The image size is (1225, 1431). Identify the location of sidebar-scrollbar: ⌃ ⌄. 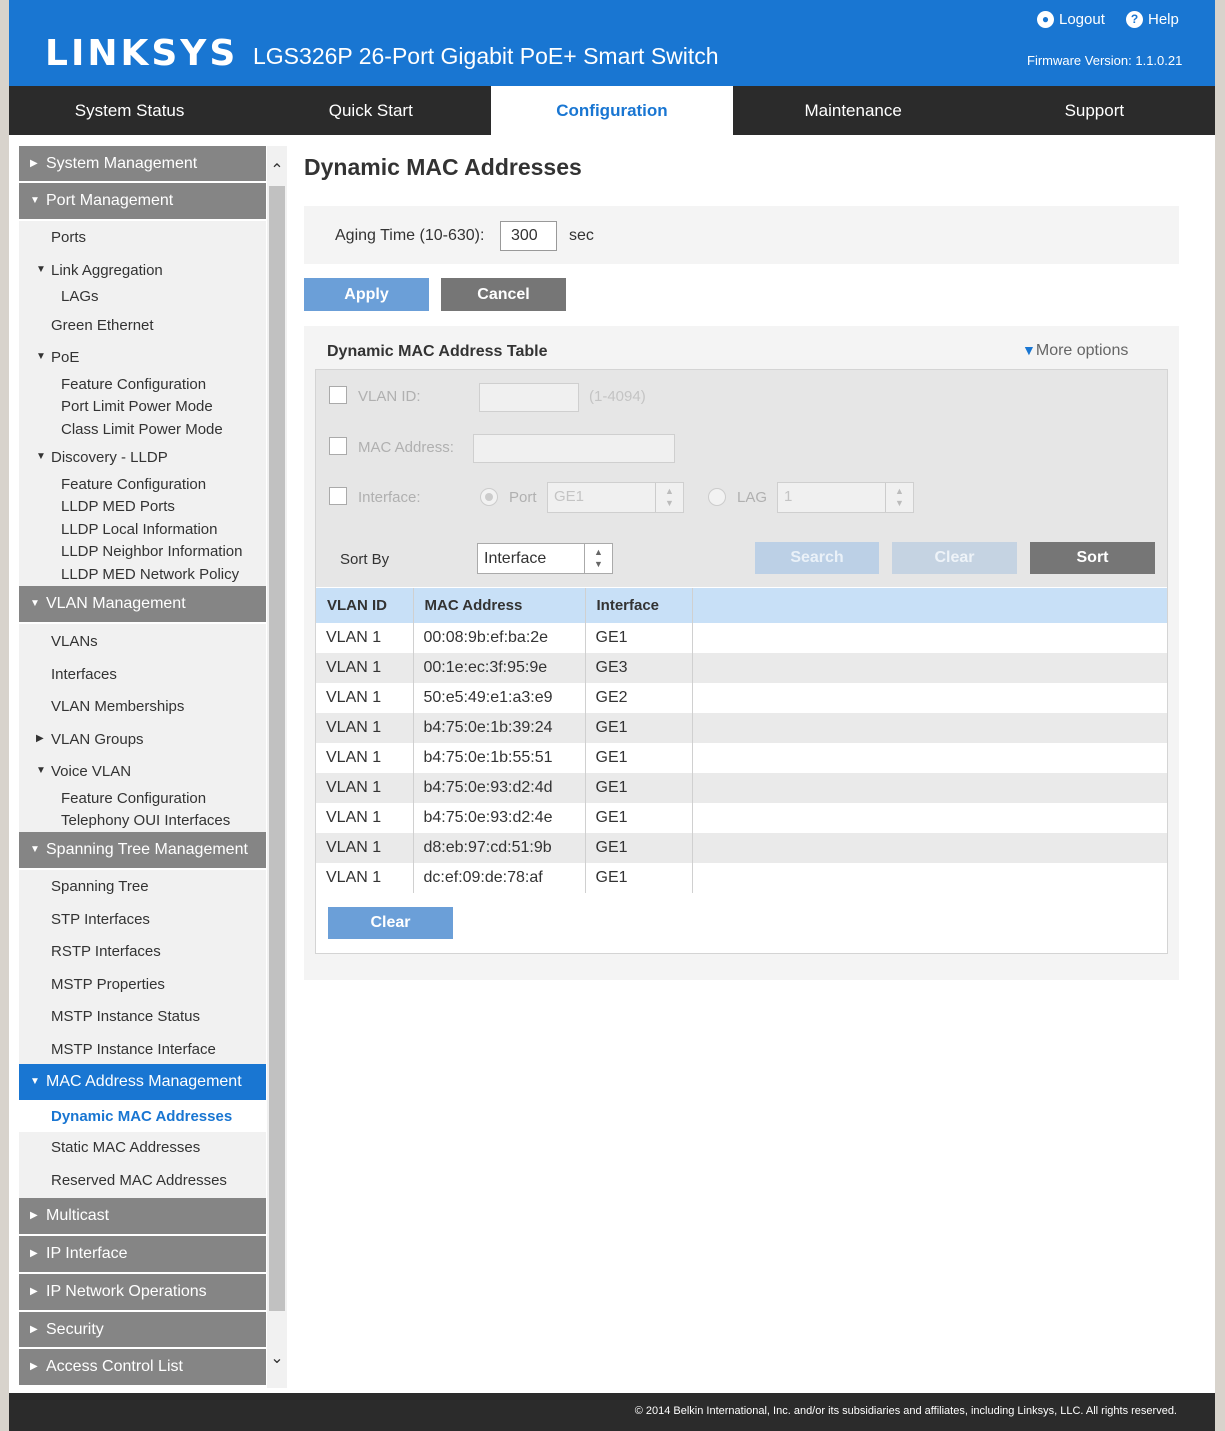
(277, 767).